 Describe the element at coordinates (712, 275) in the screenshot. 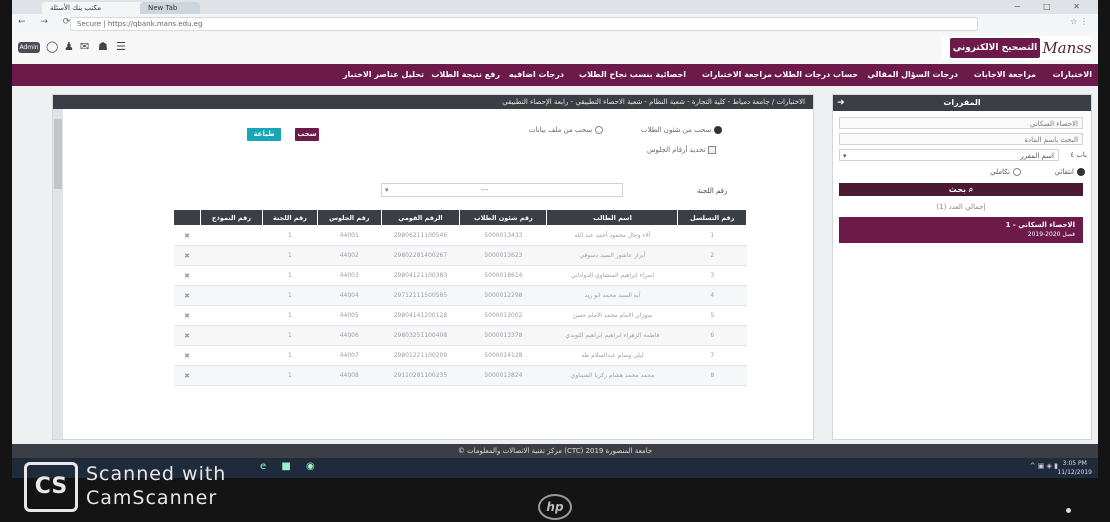

I see `cell-serial: 3` at that location.